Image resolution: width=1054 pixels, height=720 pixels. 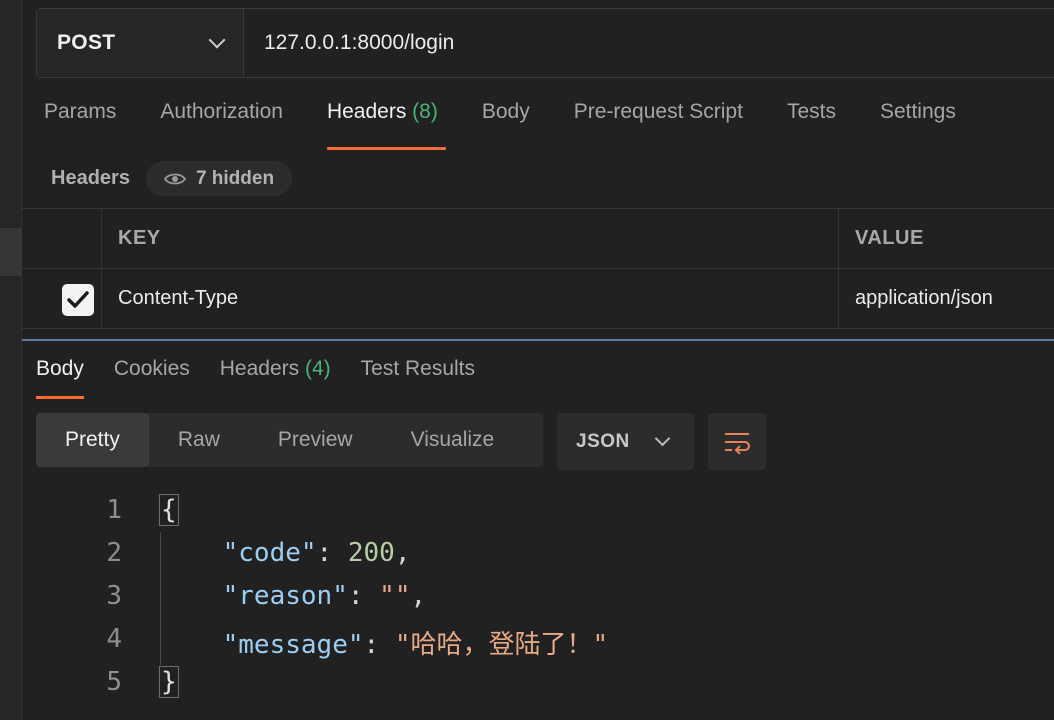 What do you see at coordinates (114, 682) in the screenshot?
I see `line-number: 5` at bounding box center [114, 682].